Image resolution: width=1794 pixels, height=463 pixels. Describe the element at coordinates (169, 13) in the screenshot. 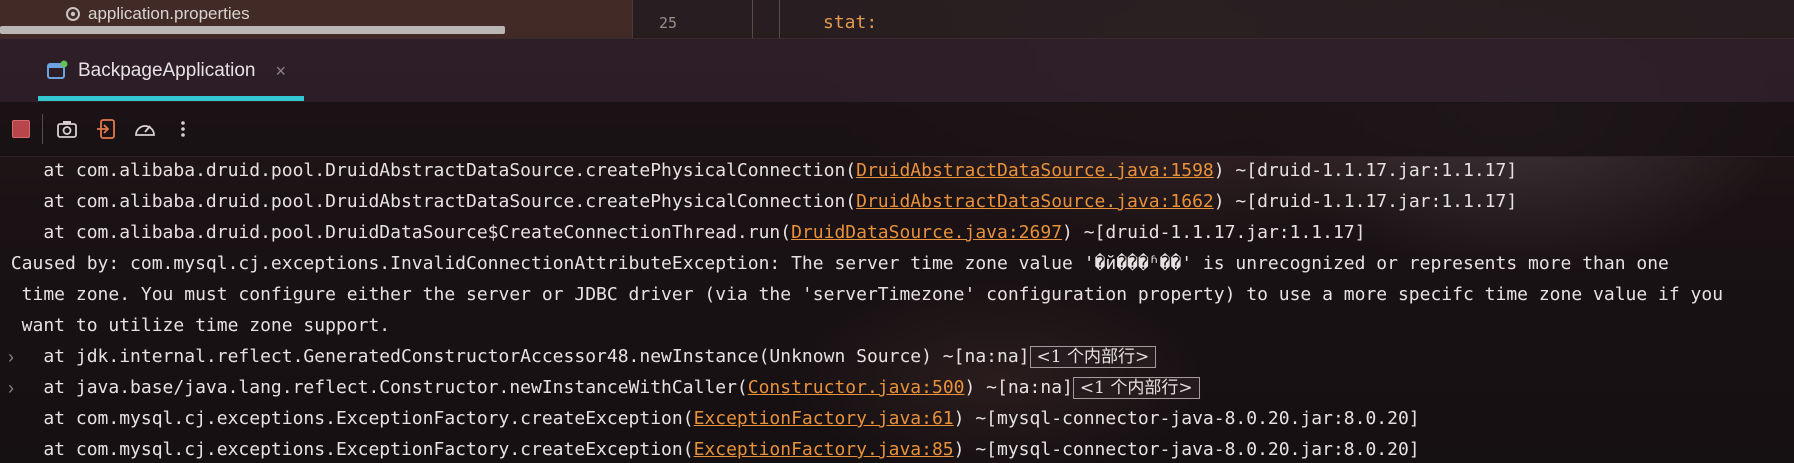

I see `project-file-label: application.properties` at that location.